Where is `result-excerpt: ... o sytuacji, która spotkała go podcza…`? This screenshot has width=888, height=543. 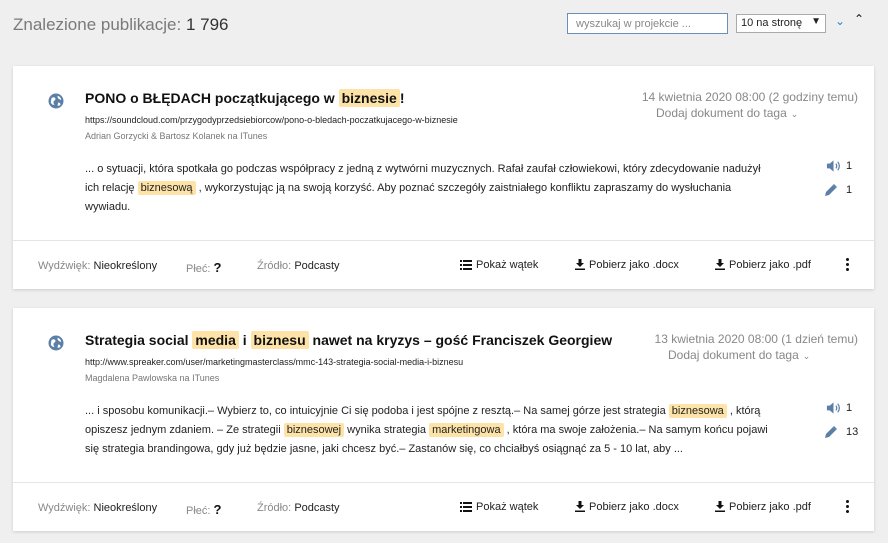 result-excerpt: ... o sytuacji, która spotkała go podcza… is located at coordinates (428, 188).